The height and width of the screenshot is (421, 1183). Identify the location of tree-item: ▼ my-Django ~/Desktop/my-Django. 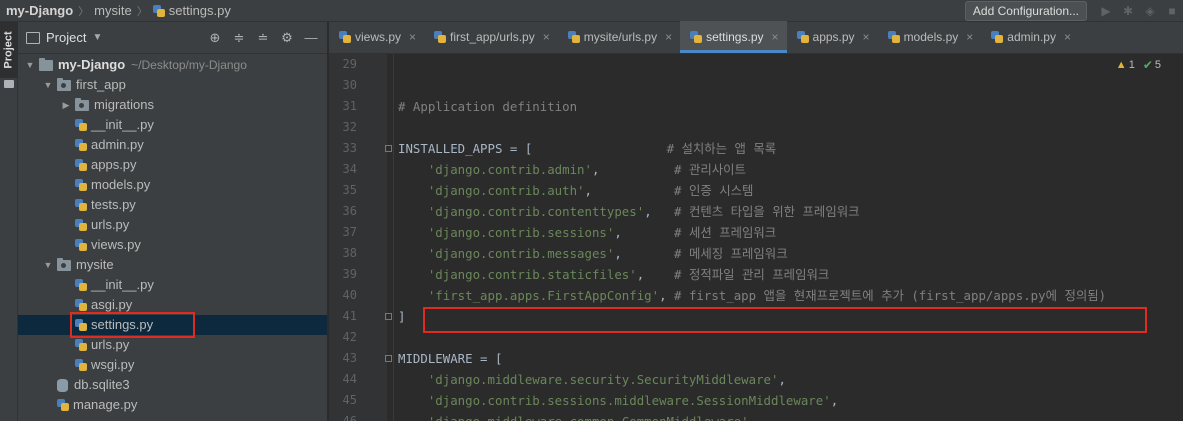
(172, 65).